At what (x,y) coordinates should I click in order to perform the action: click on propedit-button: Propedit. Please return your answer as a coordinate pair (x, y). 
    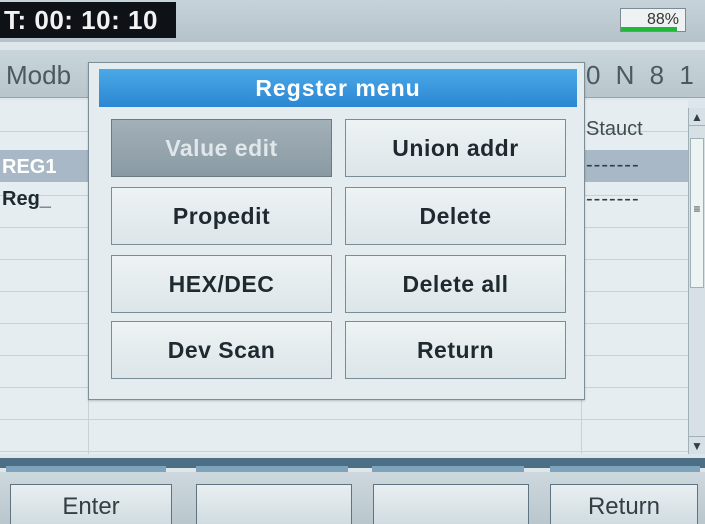
    Looking at the image, I should click on (221, 216).